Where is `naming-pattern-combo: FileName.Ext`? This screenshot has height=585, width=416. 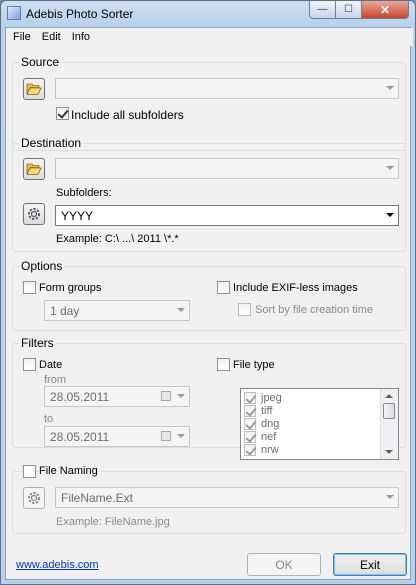 naming-pattern-combo: FileName.Ext is located at coordinates (227, 497).